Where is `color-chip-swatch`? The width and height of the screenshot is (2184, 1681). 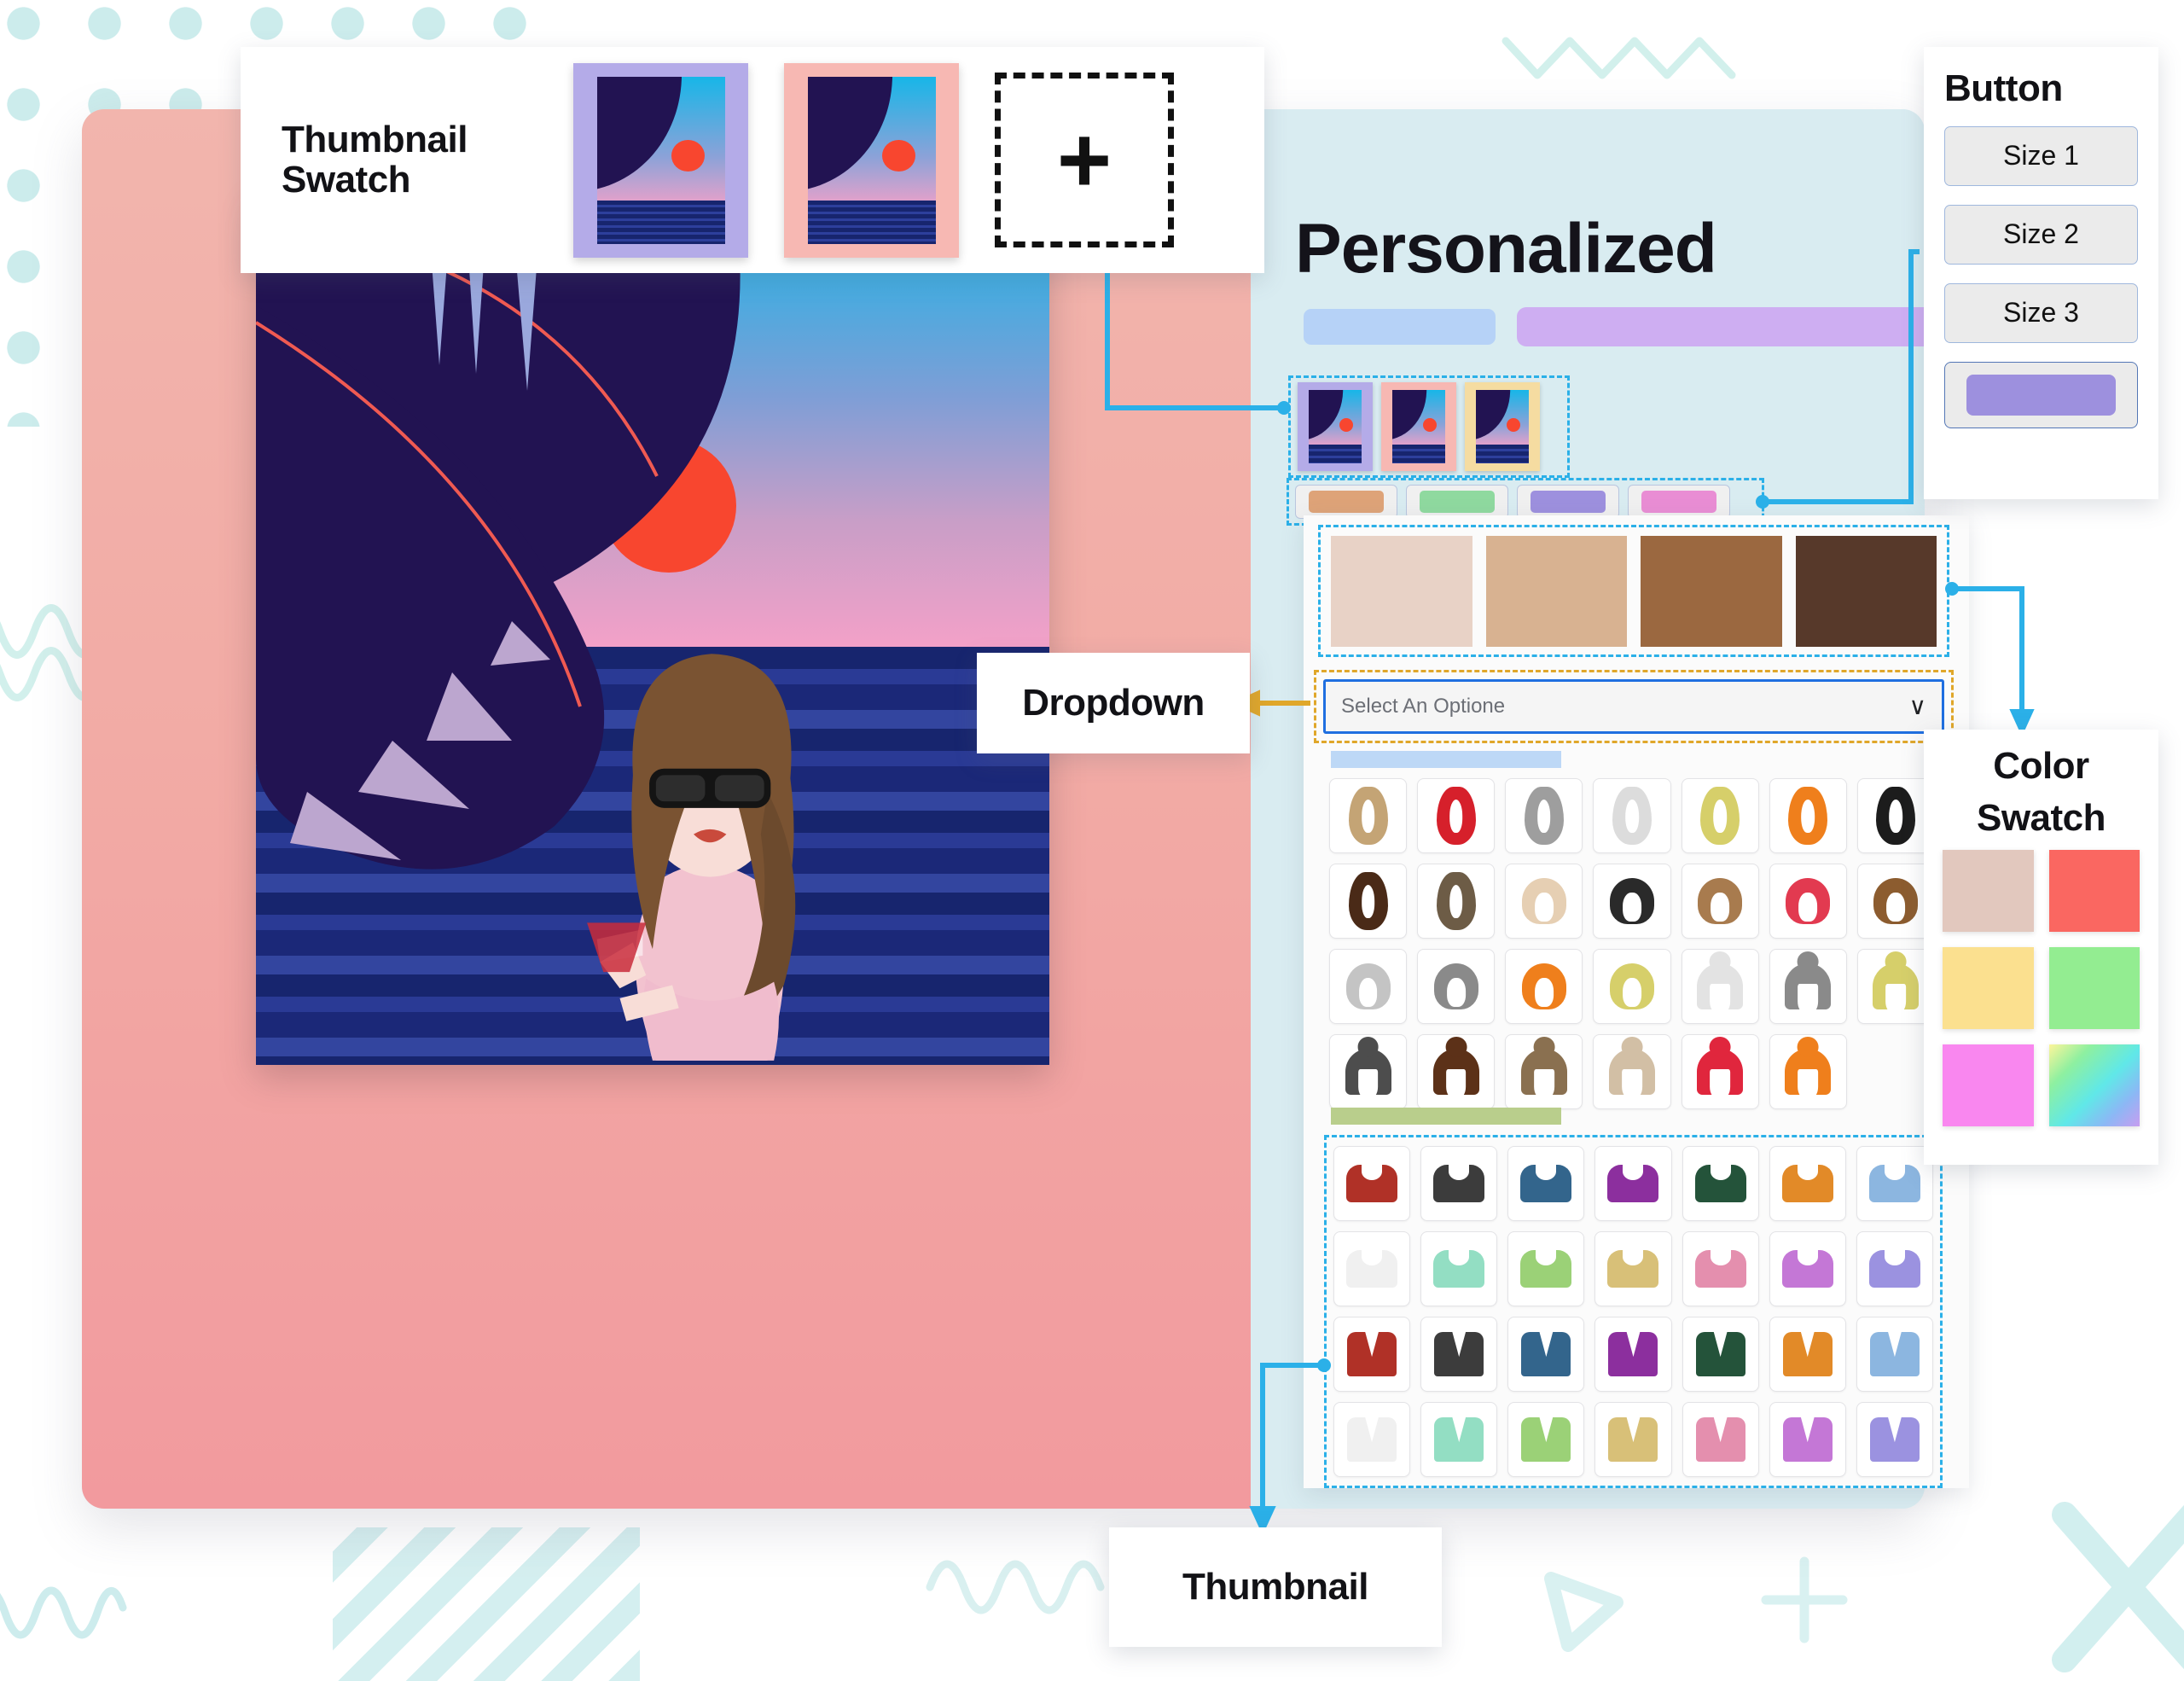 color-chip-swatch is located at coordinates (1458, 502).